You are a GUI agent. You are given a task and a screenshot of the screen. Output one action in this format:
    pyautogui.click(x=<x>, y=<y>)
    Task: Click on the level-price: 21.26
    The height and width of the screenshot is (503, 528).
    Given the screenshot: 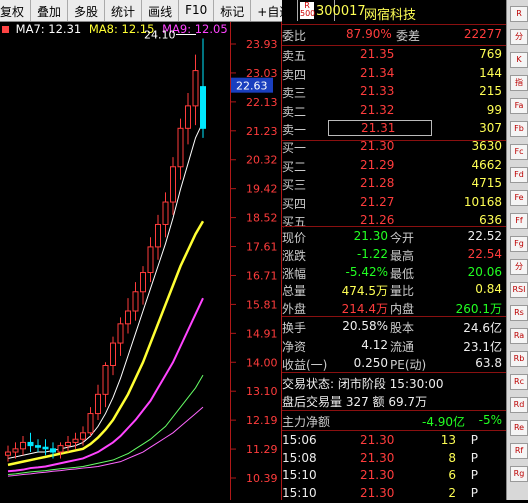 What is the action you would take?
    pyautogui.click(x=377, y=220)
    